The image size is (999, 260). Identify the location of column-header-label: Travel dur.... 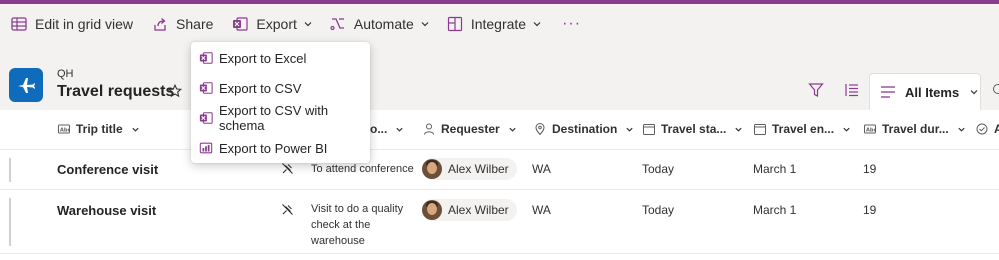
(915, 129).